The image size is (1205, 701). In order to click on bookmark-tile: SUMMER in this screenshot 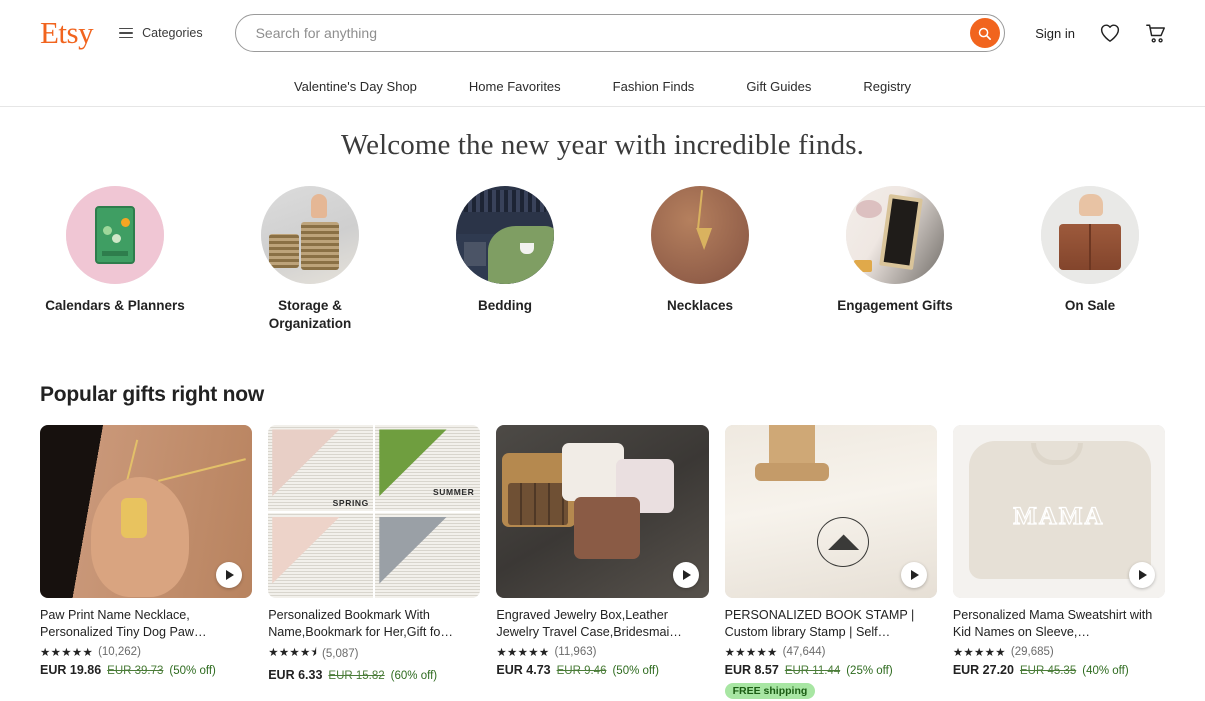, I will do `click(428, 468)`.